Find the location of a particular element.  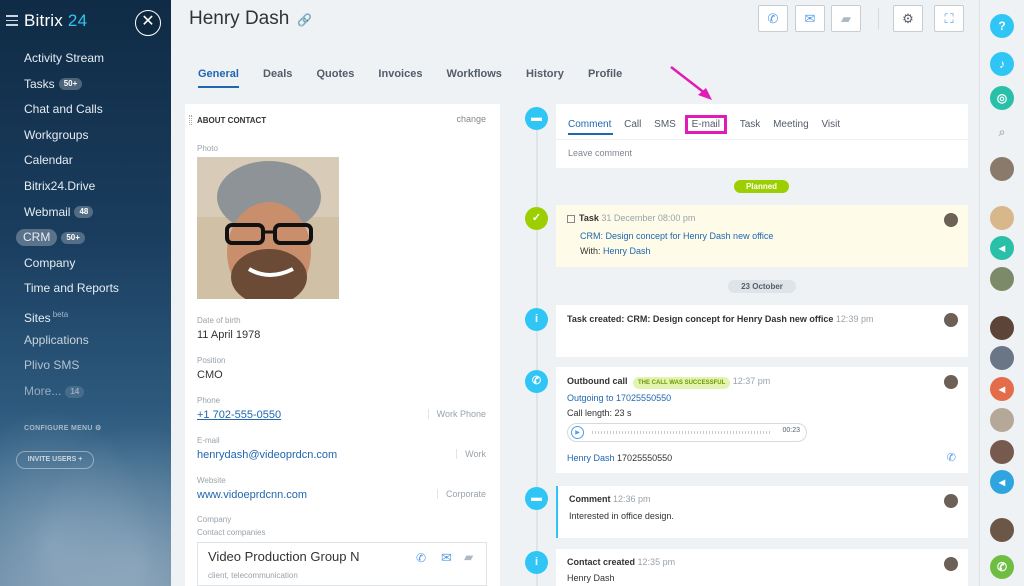

envelope-icon: ✉ is located at coordinates (446, 558).